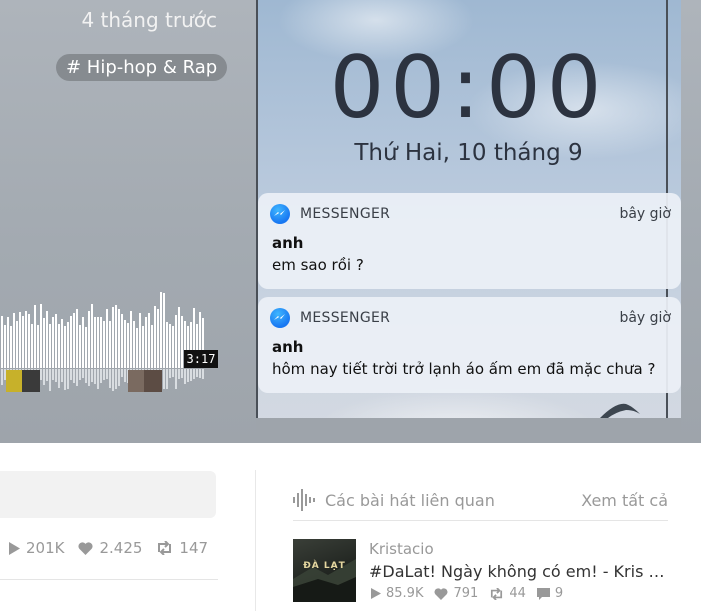 The height and width of the screenshot is (611, 701). I want to click on comment-input, so click(108, 494).